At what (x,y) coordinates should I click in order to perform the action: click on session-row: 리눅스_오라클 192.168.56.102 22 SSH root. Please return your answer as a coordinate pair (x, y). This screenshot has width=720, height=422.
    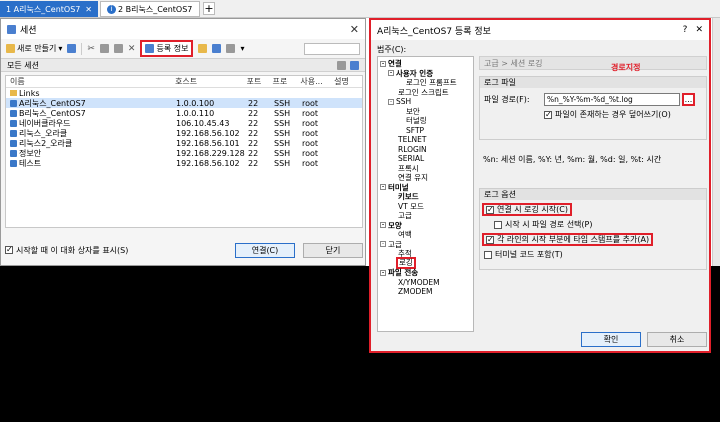
    Looking at the image, I should click on (184, 133).